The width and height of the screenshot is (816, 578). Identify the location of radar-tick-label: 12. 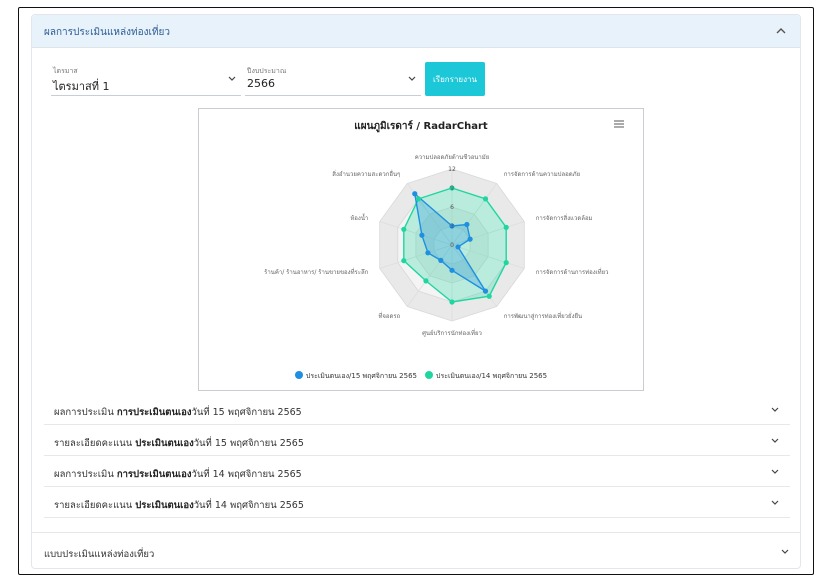
(452, 169).